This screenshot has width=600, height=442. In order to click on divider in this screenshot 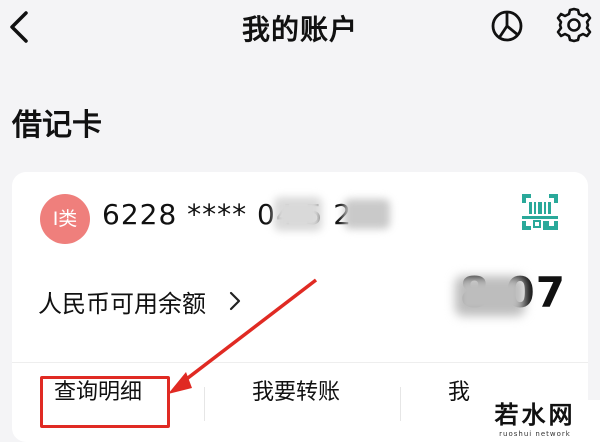, I will do `click(300, 362)`.